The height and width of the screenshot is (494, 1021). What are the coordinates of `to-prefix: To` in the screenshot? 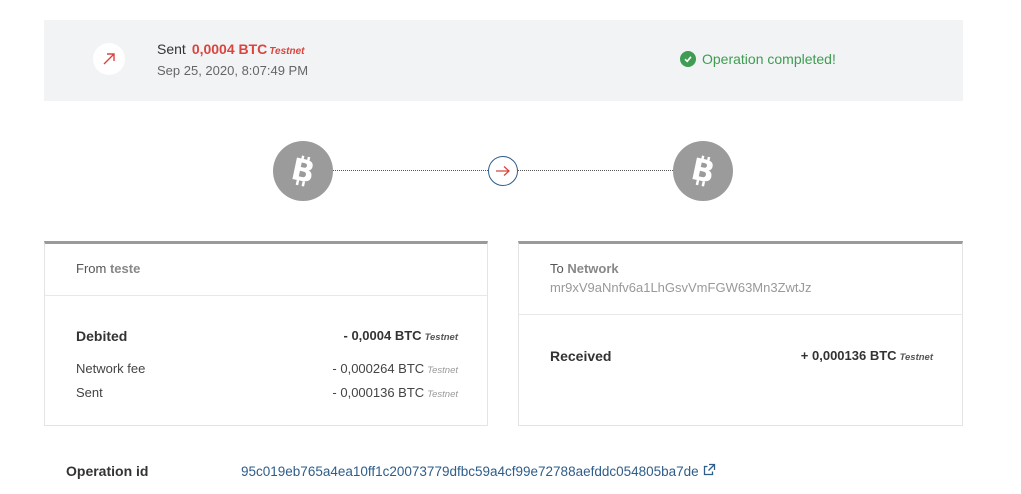 It's located at (557, 268).